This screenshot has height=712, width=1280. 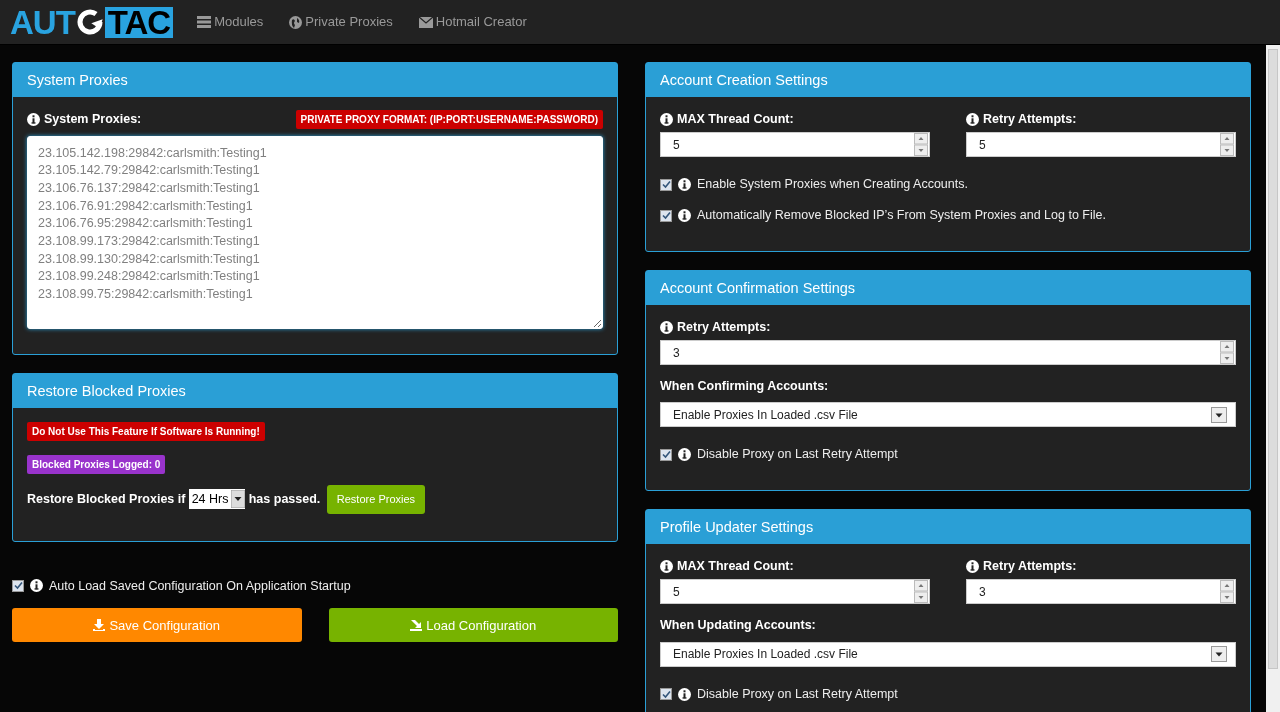 I want to click on logo-text: TAC, so click(x=139, y=22).